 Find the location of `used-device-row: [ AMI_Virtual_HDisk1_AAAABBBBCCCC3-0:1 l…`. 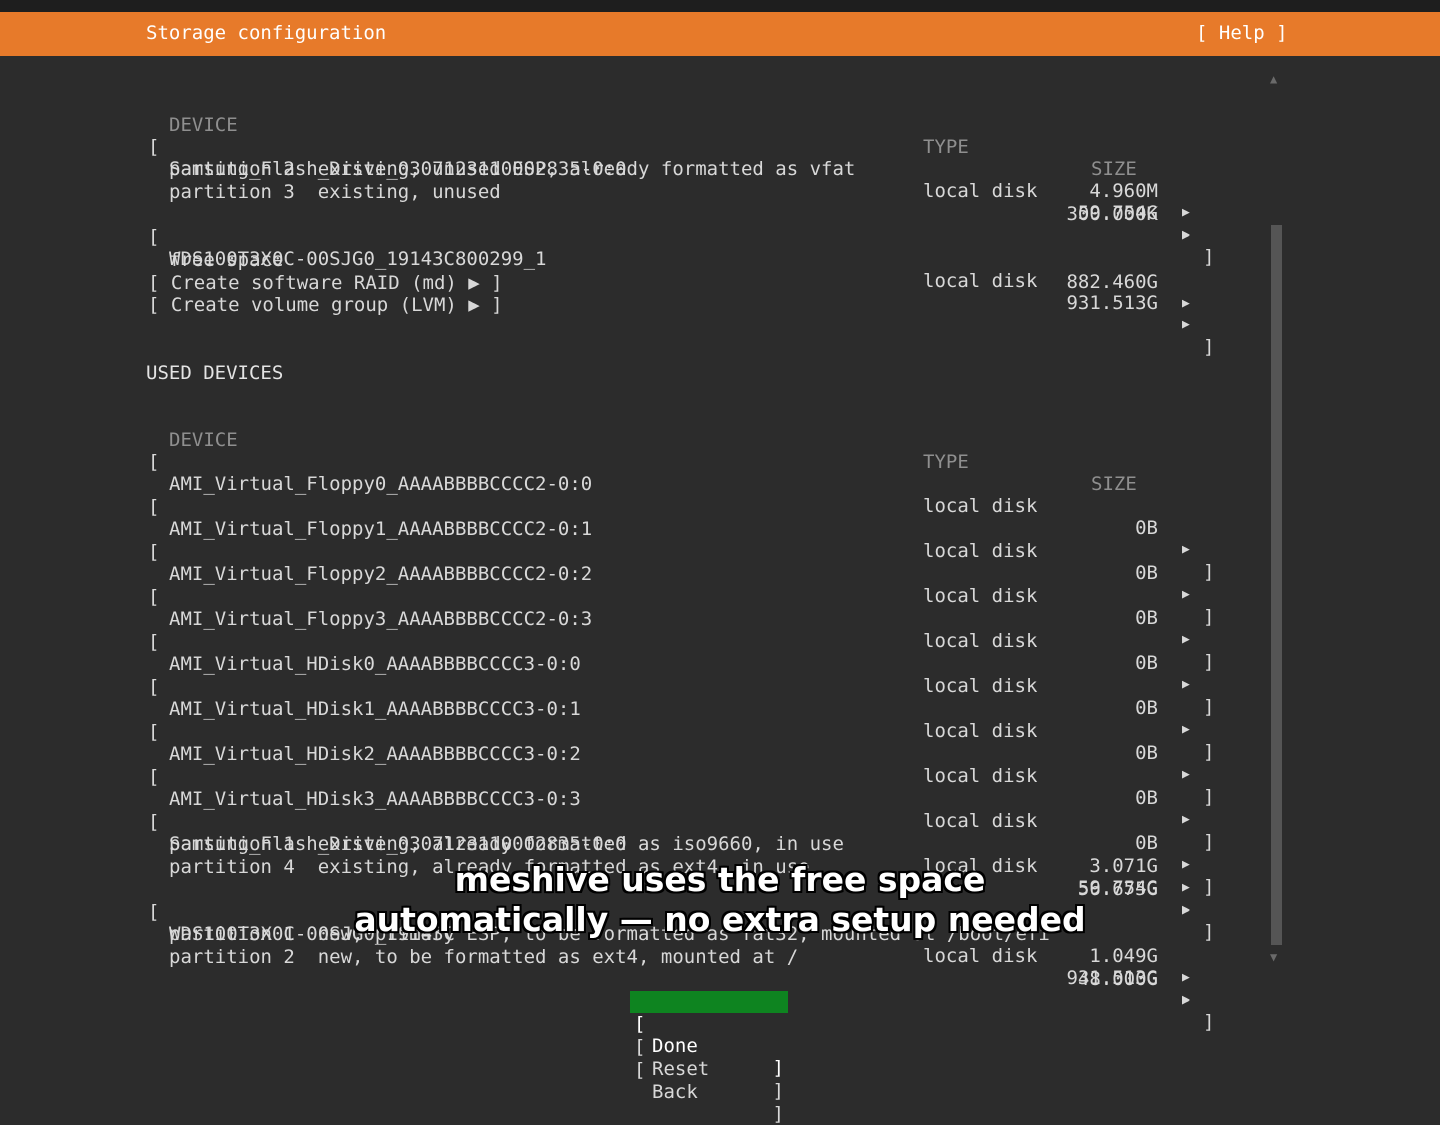

used-device-row: [ AMI_Virtual_HDisk1_AAAABBBBCCCC3-0:1 l… is located at coordinates (720, 731).